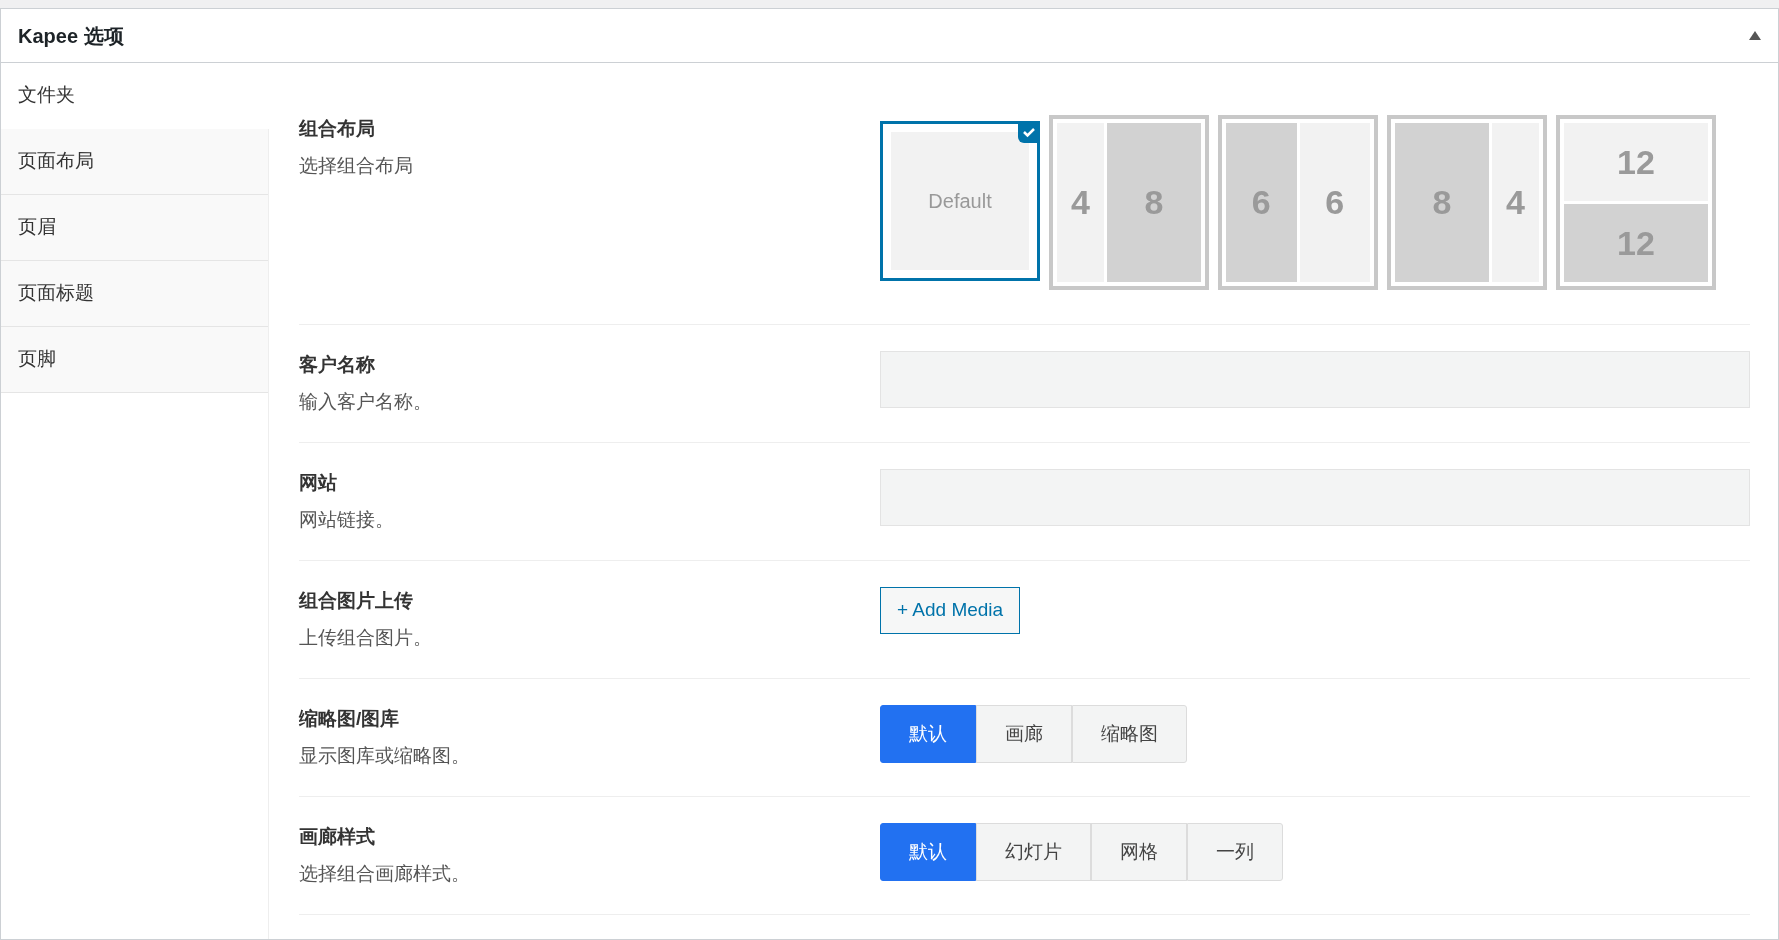 Image resolution: width=1779 pixels, height=940 pixels. I want to click on field-label: 缩略图/图库, so click(350, 719).